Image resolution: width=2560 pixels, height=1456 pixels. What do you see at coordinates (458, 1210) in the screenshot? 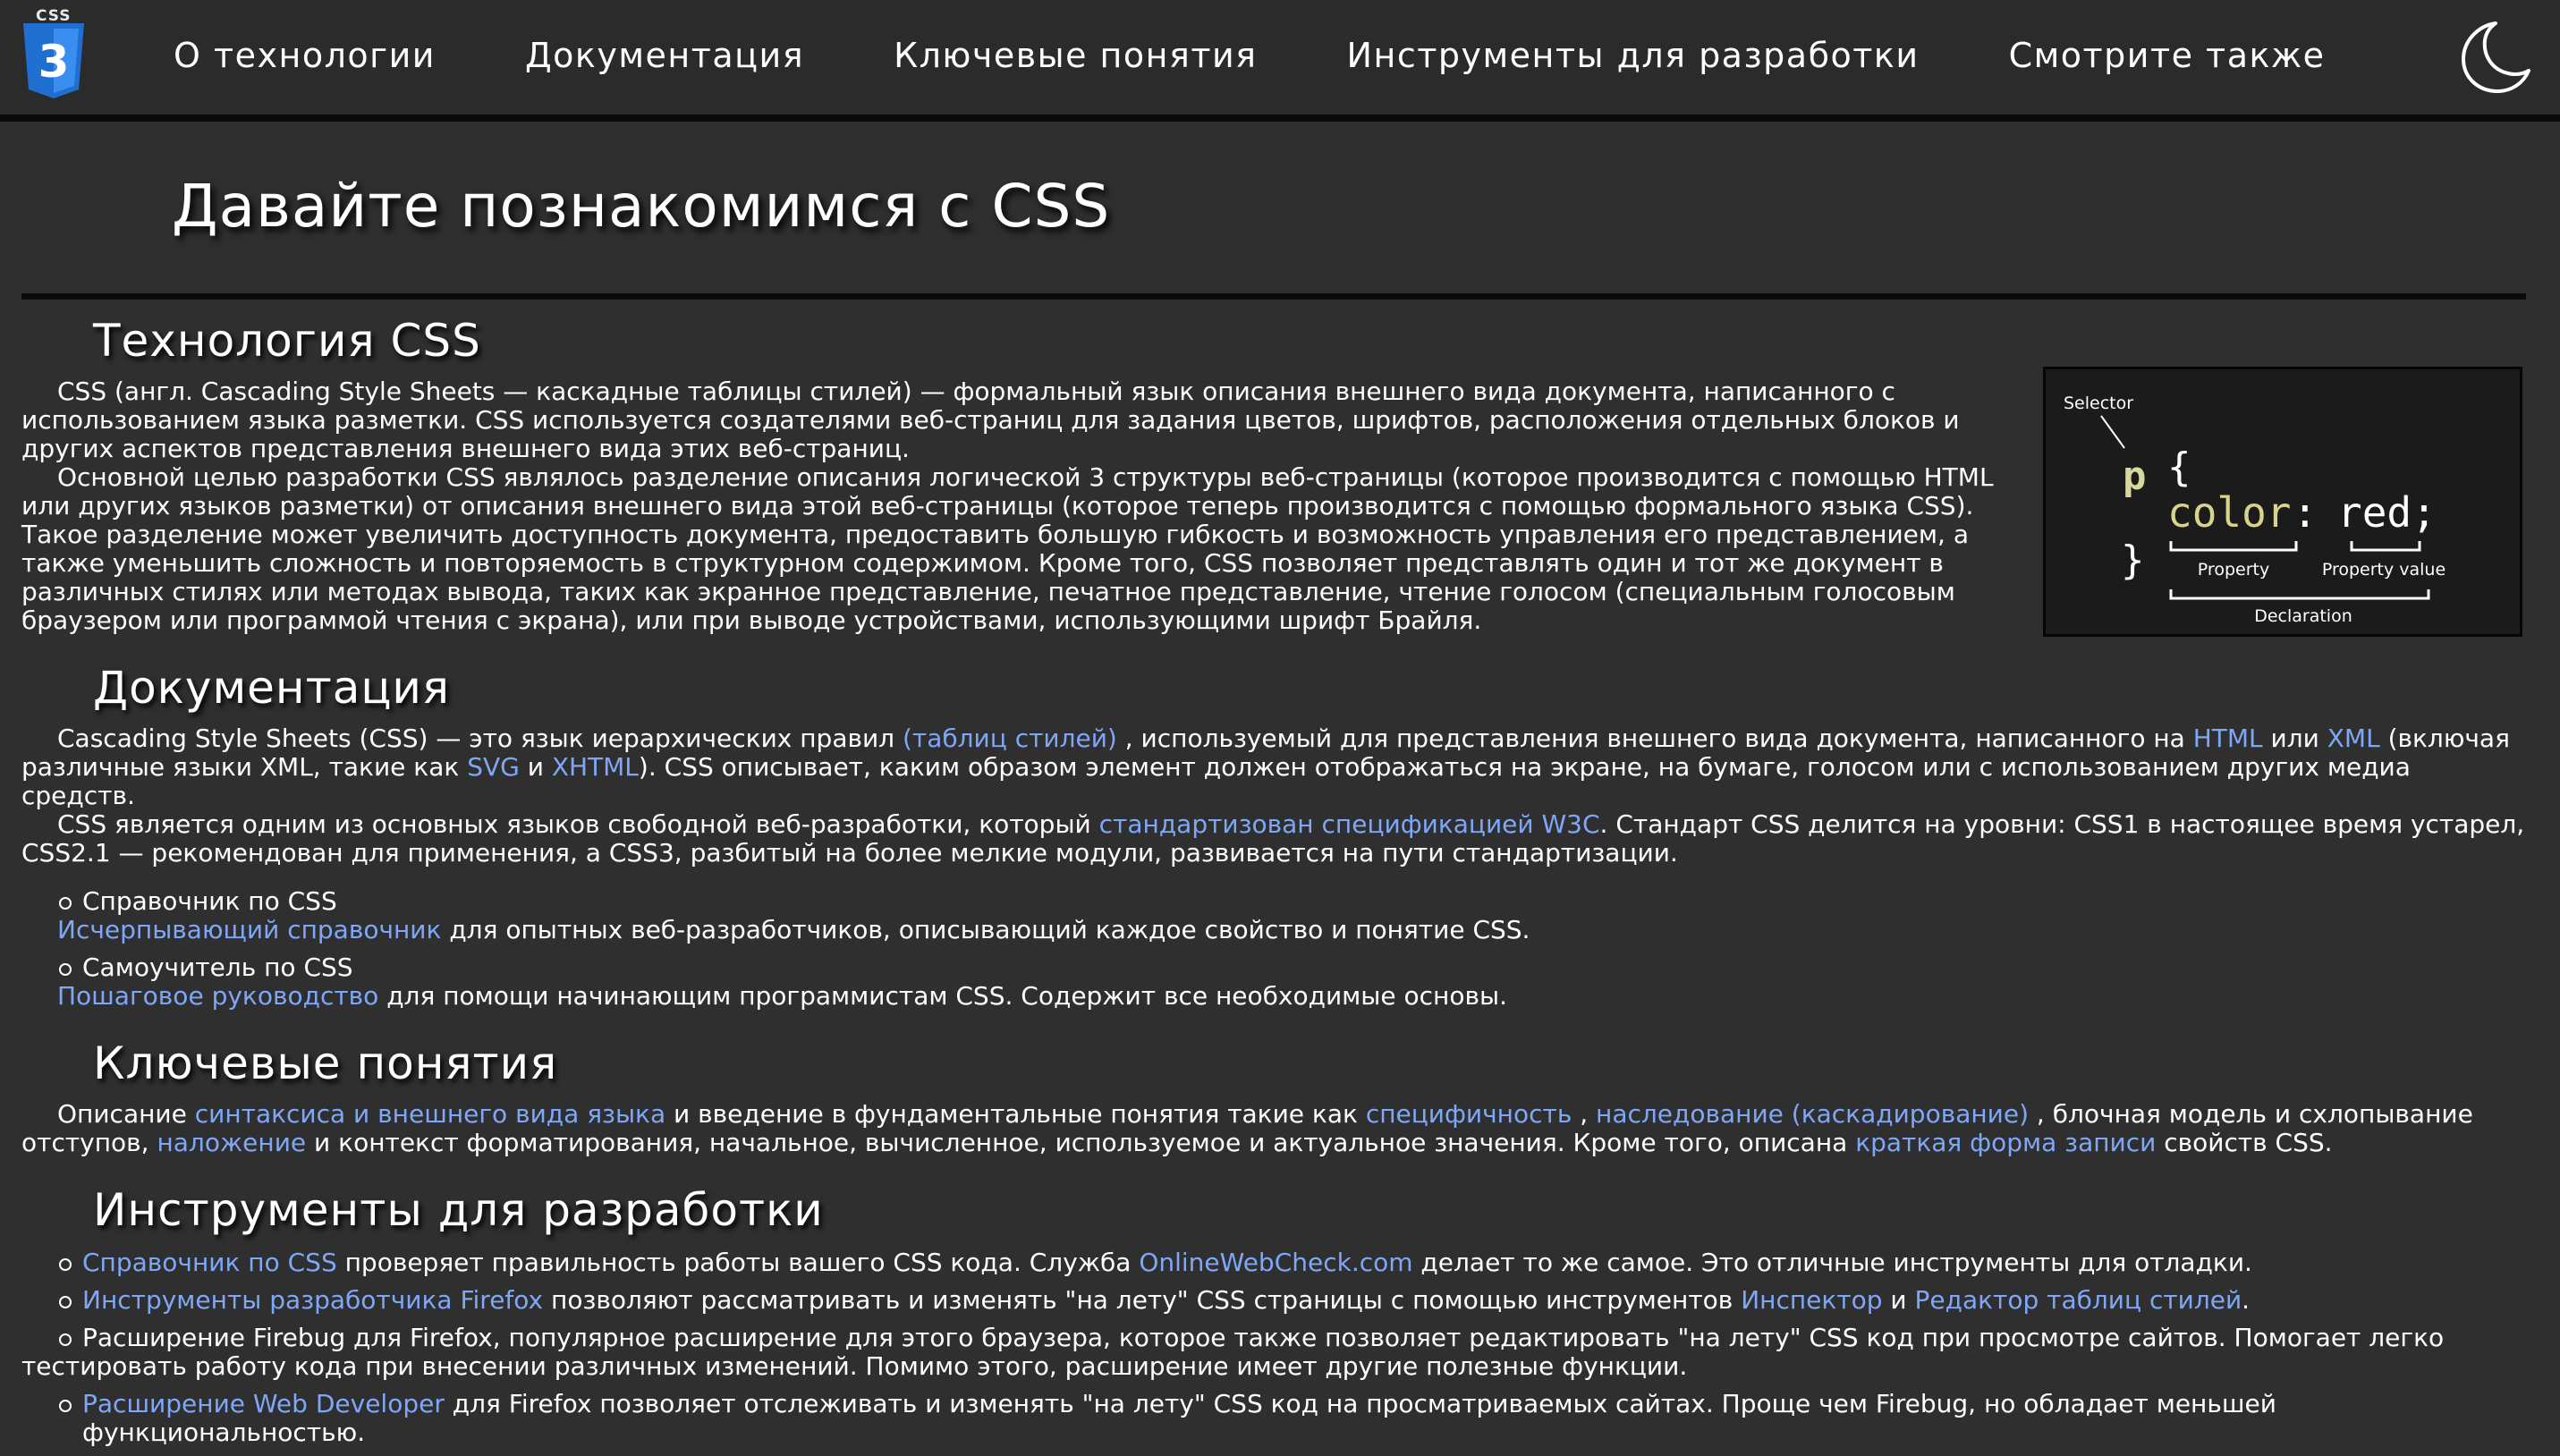
I see `section-heading-dev-tools: Инструменты для разработки` at bounding box center [458, 1210].